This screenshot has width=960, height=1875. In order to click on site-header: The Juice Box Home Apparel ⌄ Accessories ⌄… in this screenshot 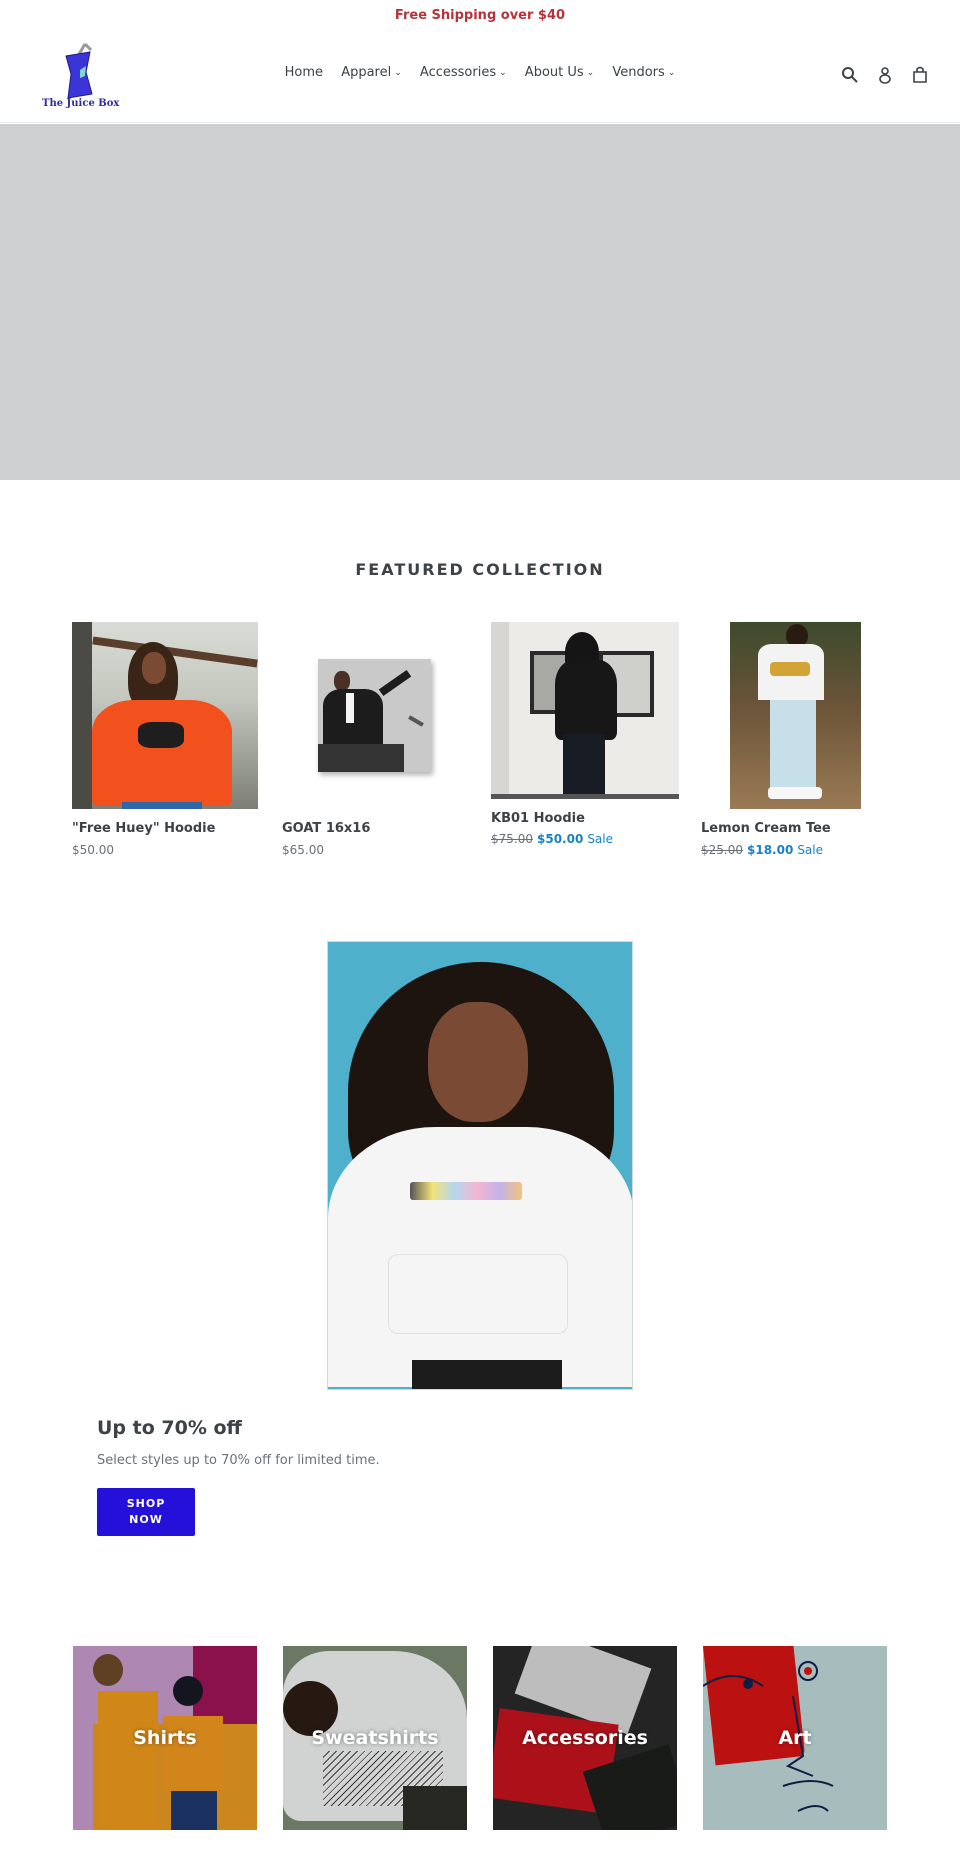, I will do `click(480, 77)`.